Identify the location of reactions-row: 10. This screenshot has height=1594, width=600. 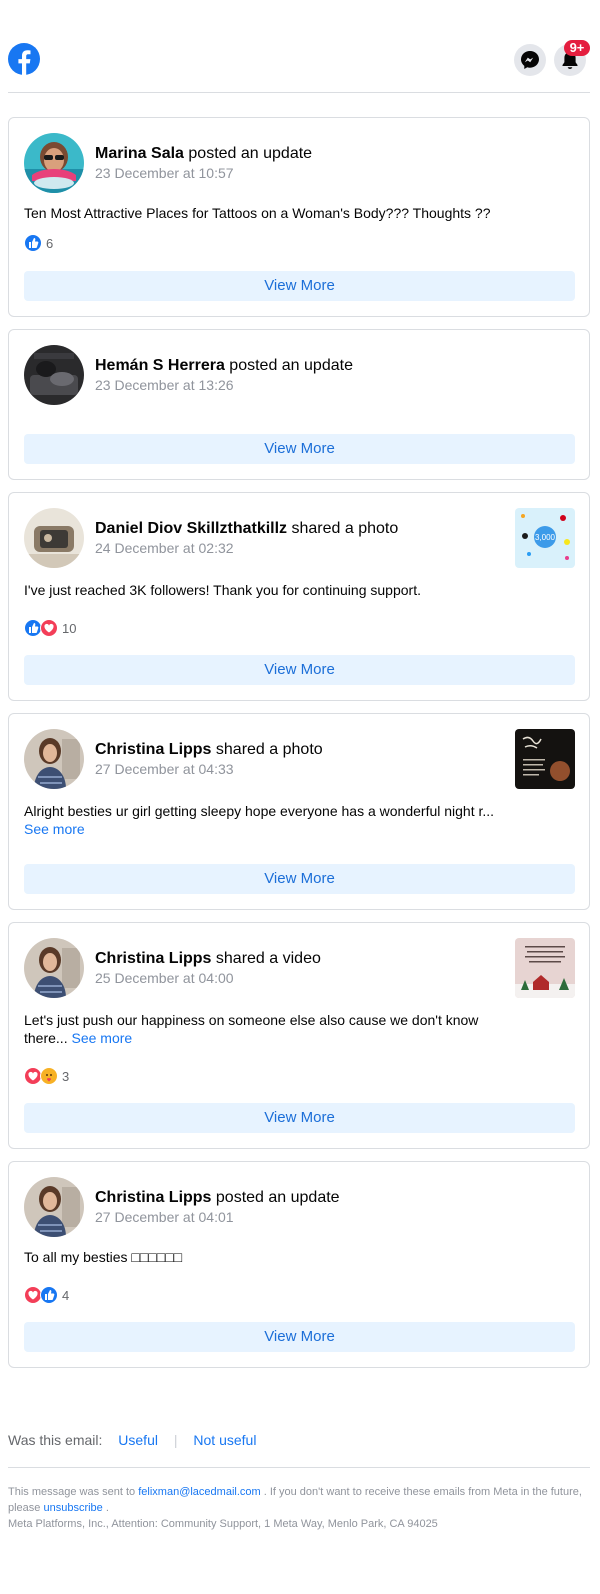
(50, 628).